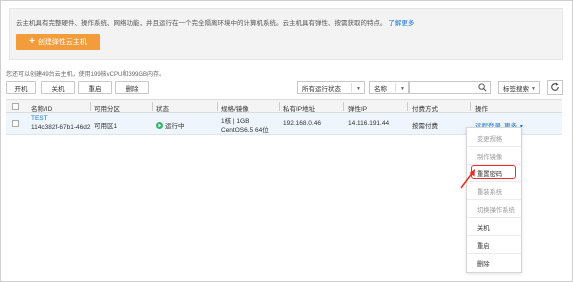 Image resolution: width=573 pixels, height=282 pixels. Describe the element at coordinates (467, 179) in the screenshot. I see `annotation-arrow-icon` at that location.